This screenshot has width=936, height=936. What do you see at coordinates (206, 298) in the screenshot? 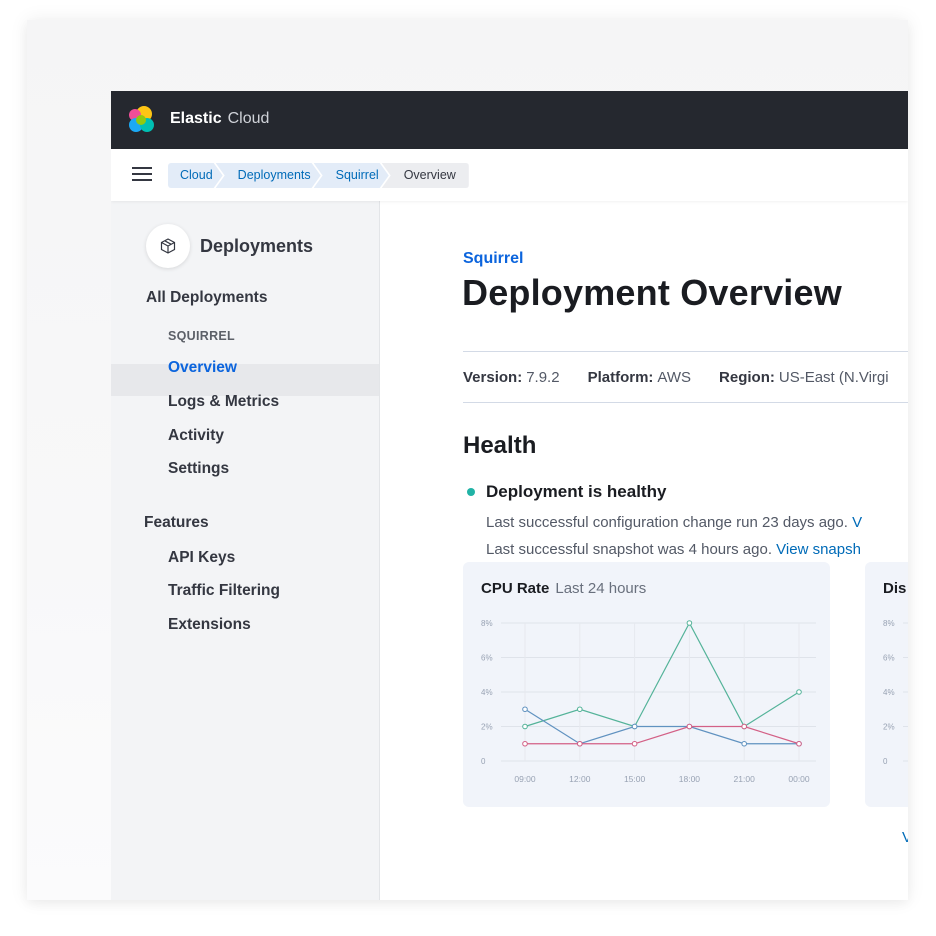
I see `sidebar-item-all-deployments: All Deployments` at bounding box center [206, 298].